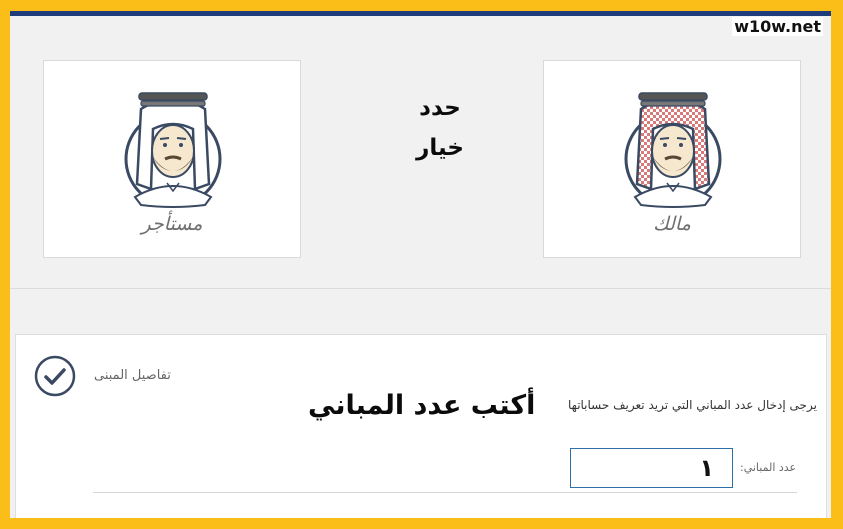 This screenshot has height=529, width=843. I want to click on tenant-avatar-icon, so click(173, 150).